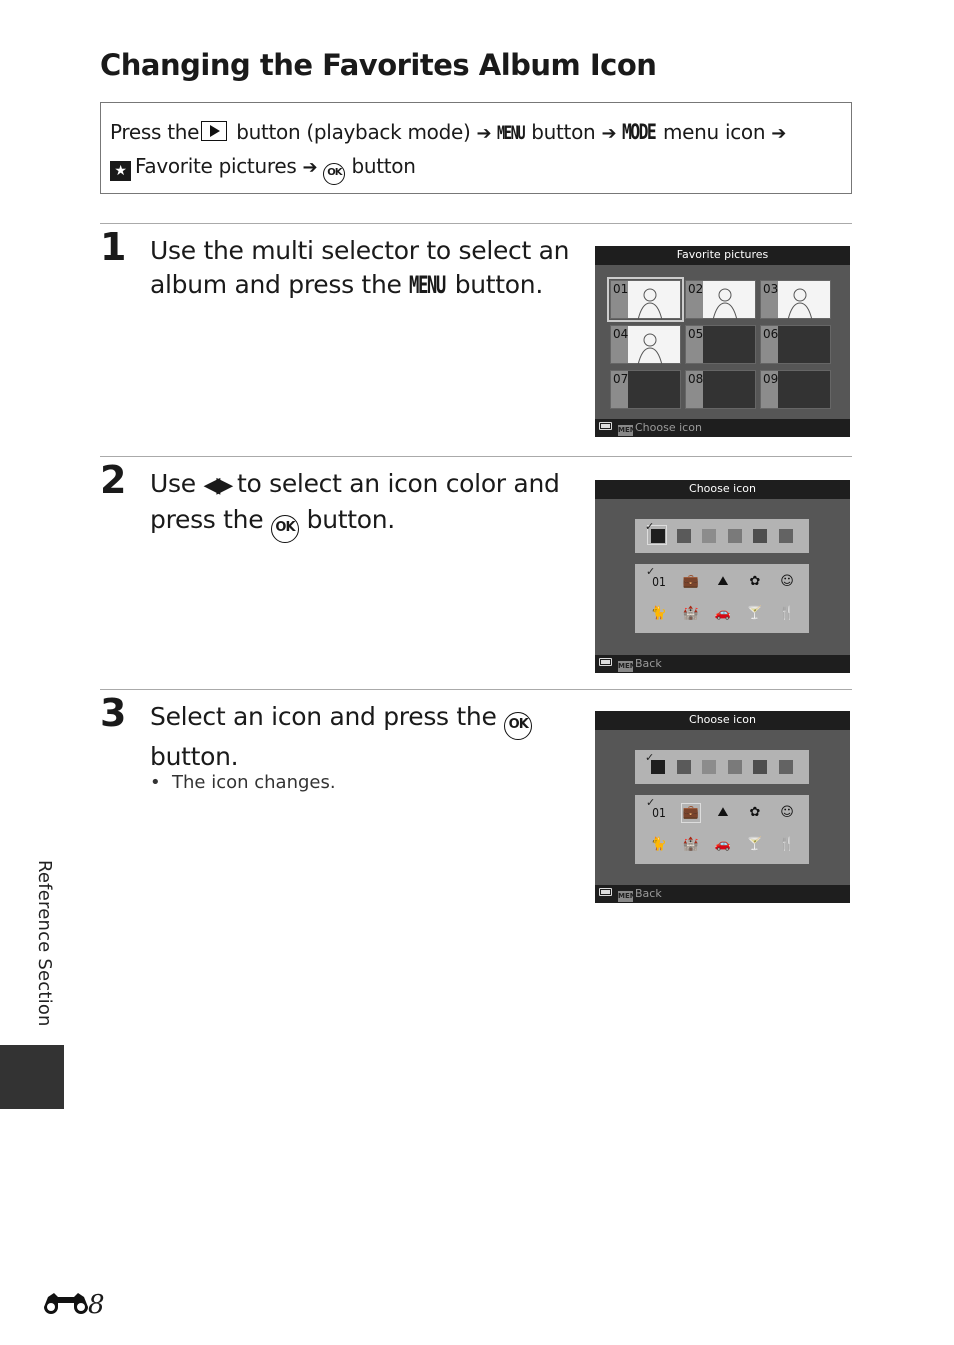 The height and width of the screenshot is (1345, 954). What do you see at coordinates (619, 389) in the screenshot?
I see `album-number: 07` at bounding box center [619, 389].